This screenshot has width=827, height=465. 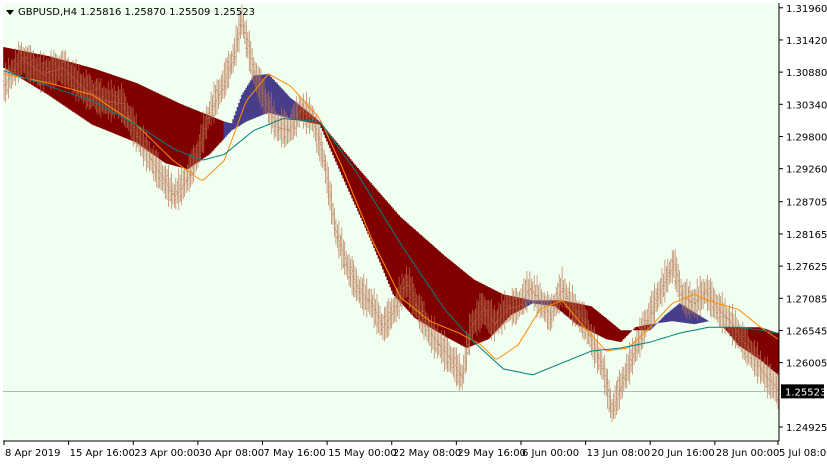 What do you see at coordinates (32, 453) in the screenshot?
I see `time-tick-label: 8 Apr 2019` at bounding box center [32, 453].